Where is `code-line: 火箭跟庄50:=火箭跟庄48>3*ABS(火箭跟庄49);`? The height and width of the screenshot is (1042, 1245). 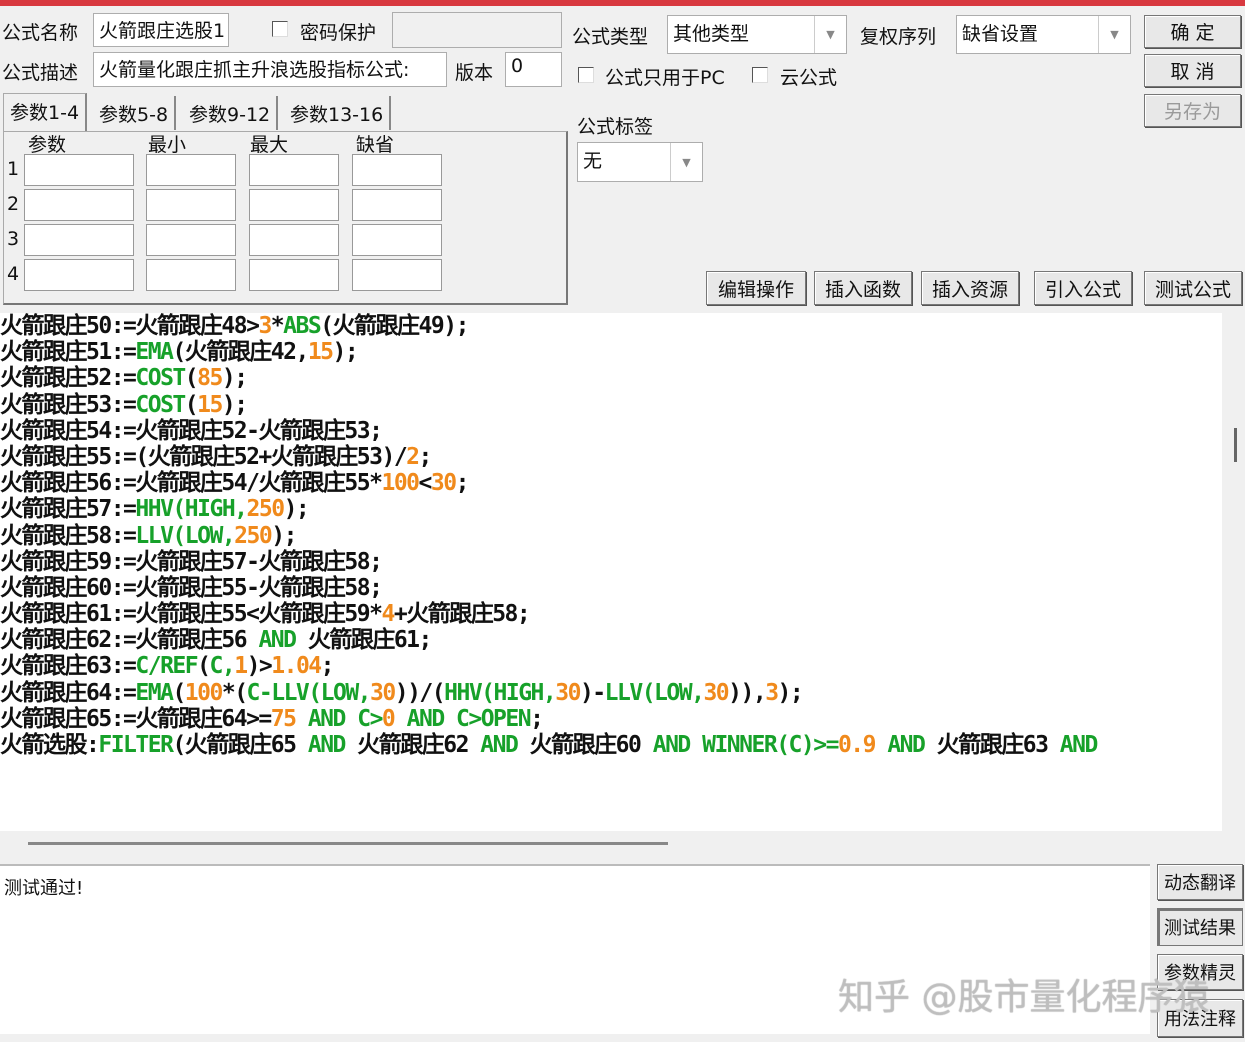 code-line: 火箭跟庄50:=火箭跟庄48>3*ABS(火箭跟庄49); is located at coordinates (611, 326).